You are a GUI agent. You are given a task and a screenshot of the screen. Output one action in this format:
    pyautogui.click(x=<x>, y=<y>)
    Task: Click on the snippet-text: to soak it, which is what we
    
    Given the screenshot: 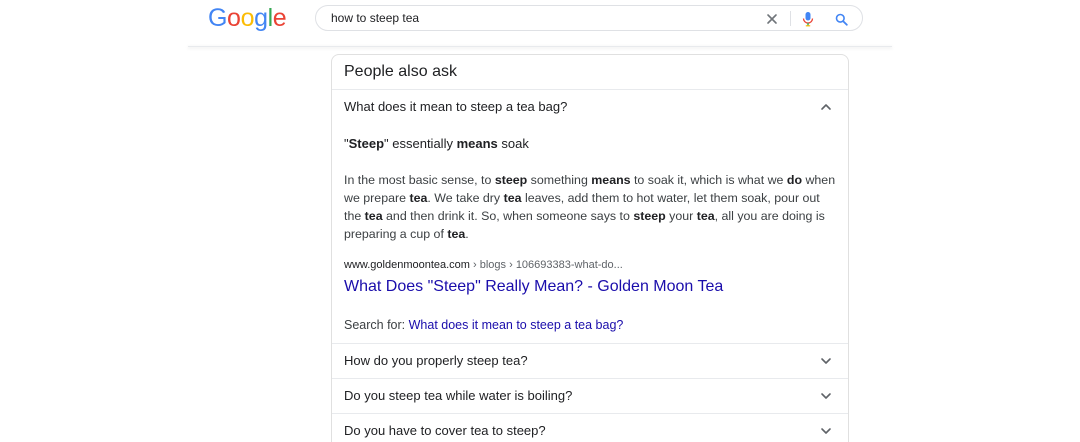 What is the action you would take?
    pyautogui.click(x=708, y=180)
    